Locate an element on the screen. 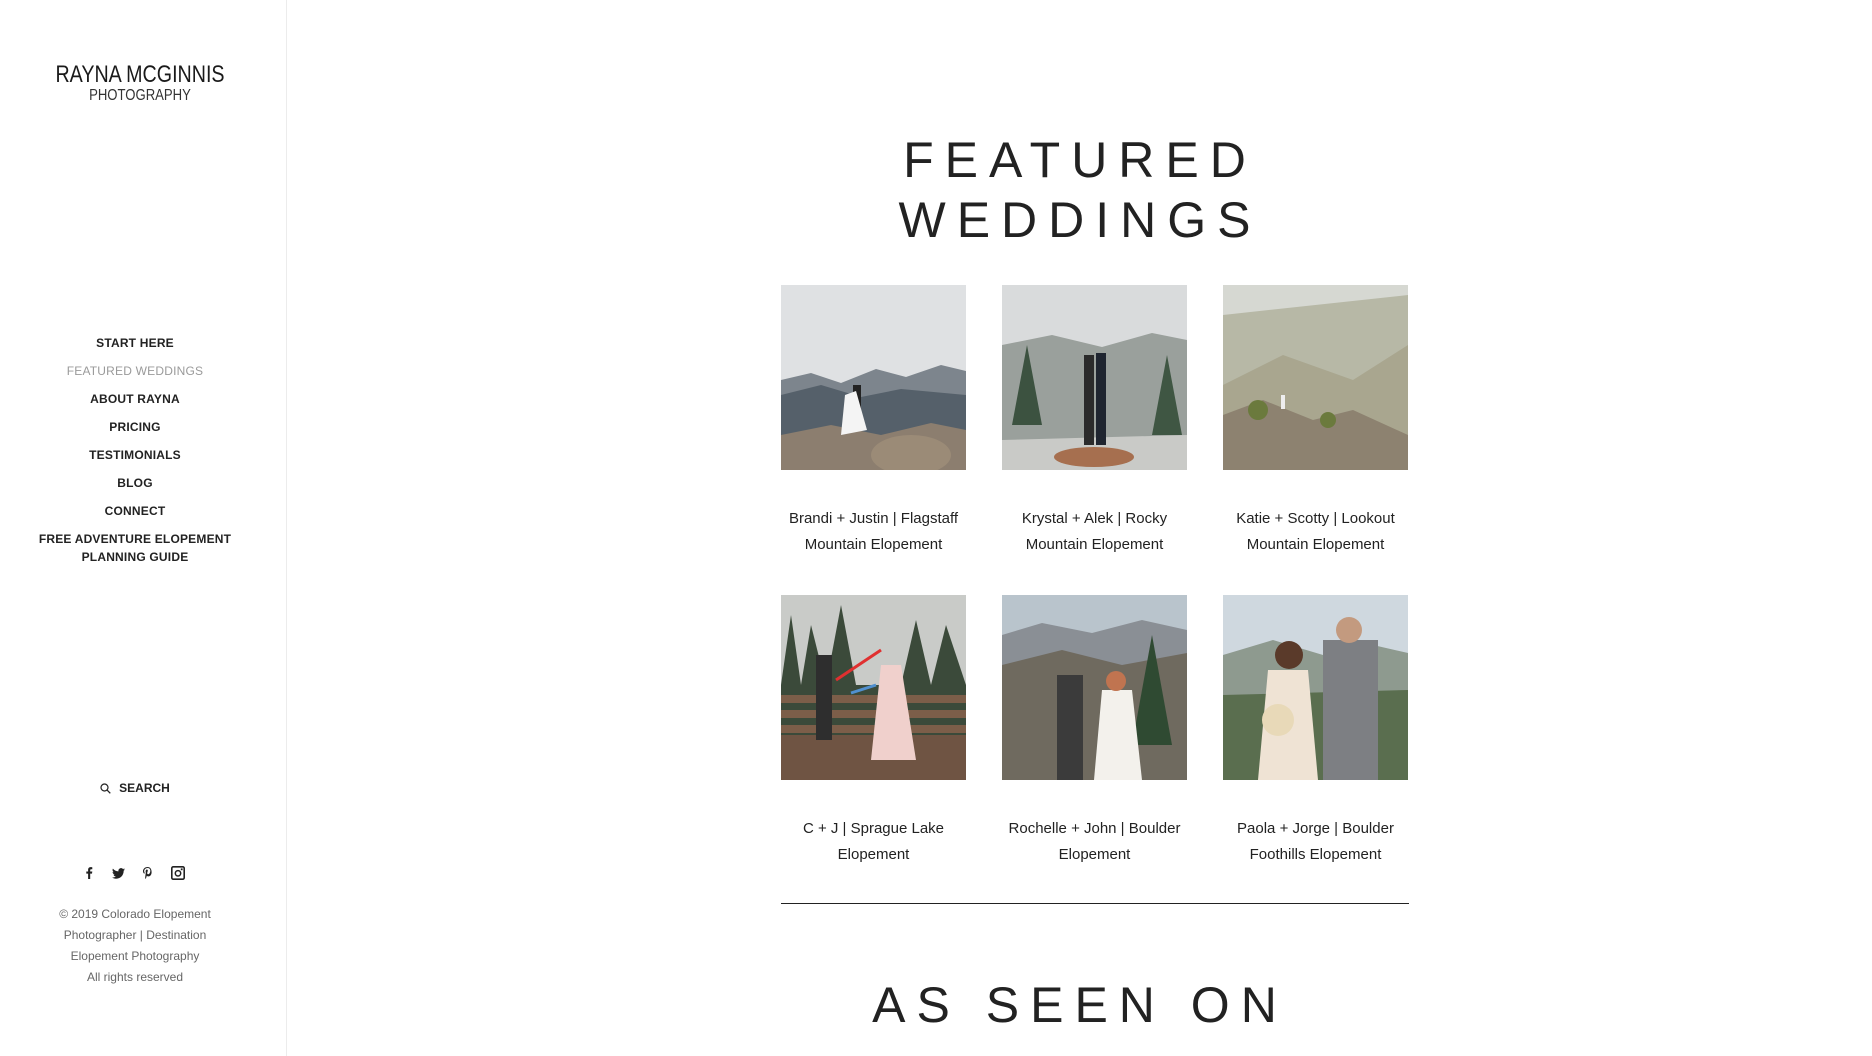  search-button: SEARCH is located at coordinates (135, 788).